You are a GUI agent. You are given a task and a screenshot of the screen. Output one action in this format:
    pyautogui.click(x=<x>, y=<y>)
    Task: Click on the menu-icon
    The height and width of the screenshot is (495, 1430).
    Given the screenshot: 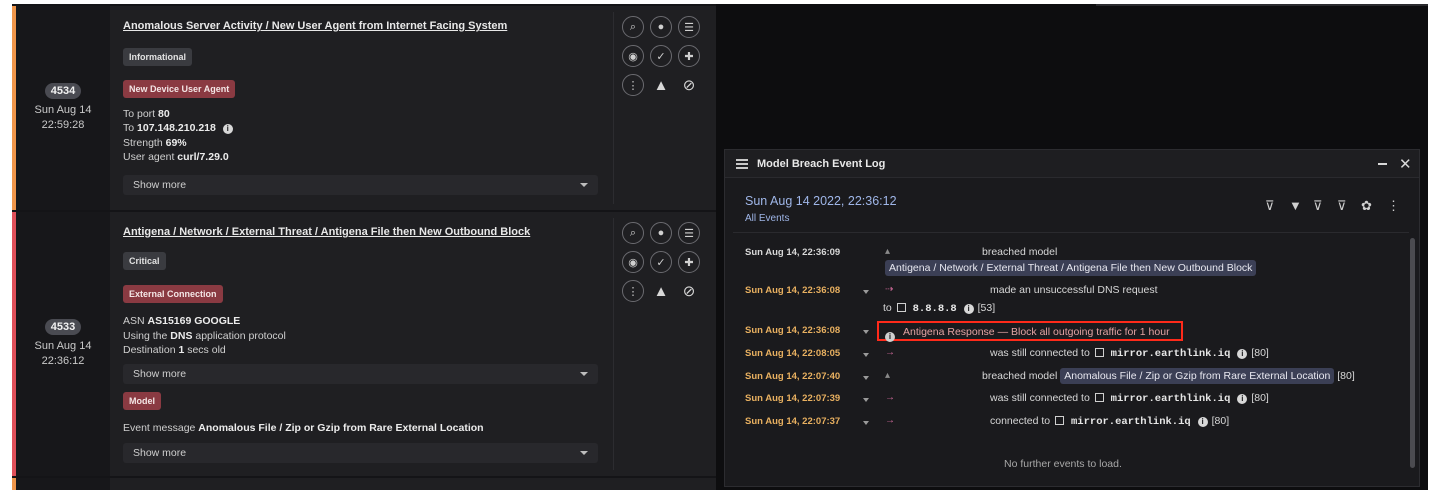 What is the action you would take?
    pyautogui.click(x=742, y=164)
    